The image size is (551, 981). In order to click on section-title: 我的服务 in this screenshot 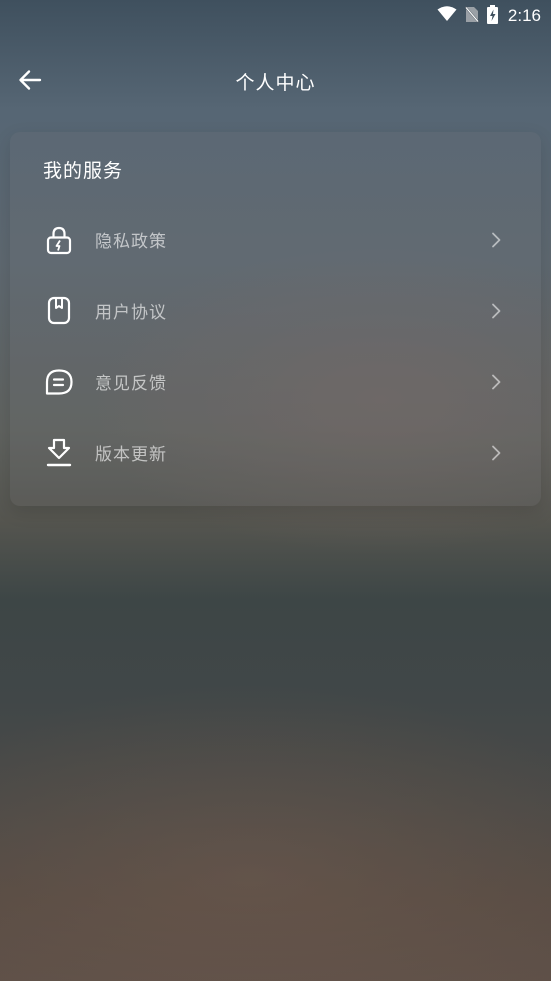, I will do `click(83, 171)`.